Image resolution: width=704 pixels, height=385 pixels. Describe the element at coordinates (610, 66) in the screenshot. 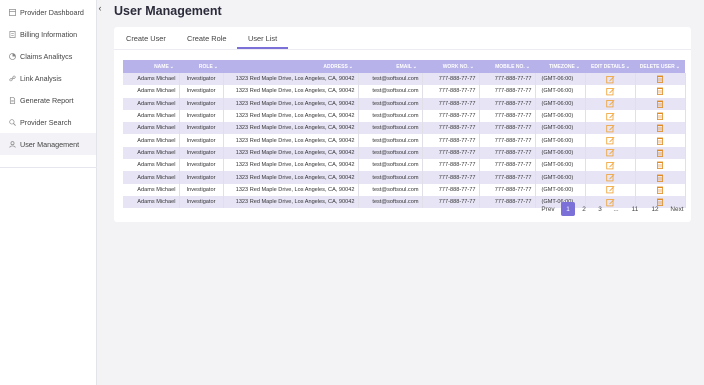

I see `column-header-edit-details: EDIT DETAILS⌄` at that location.